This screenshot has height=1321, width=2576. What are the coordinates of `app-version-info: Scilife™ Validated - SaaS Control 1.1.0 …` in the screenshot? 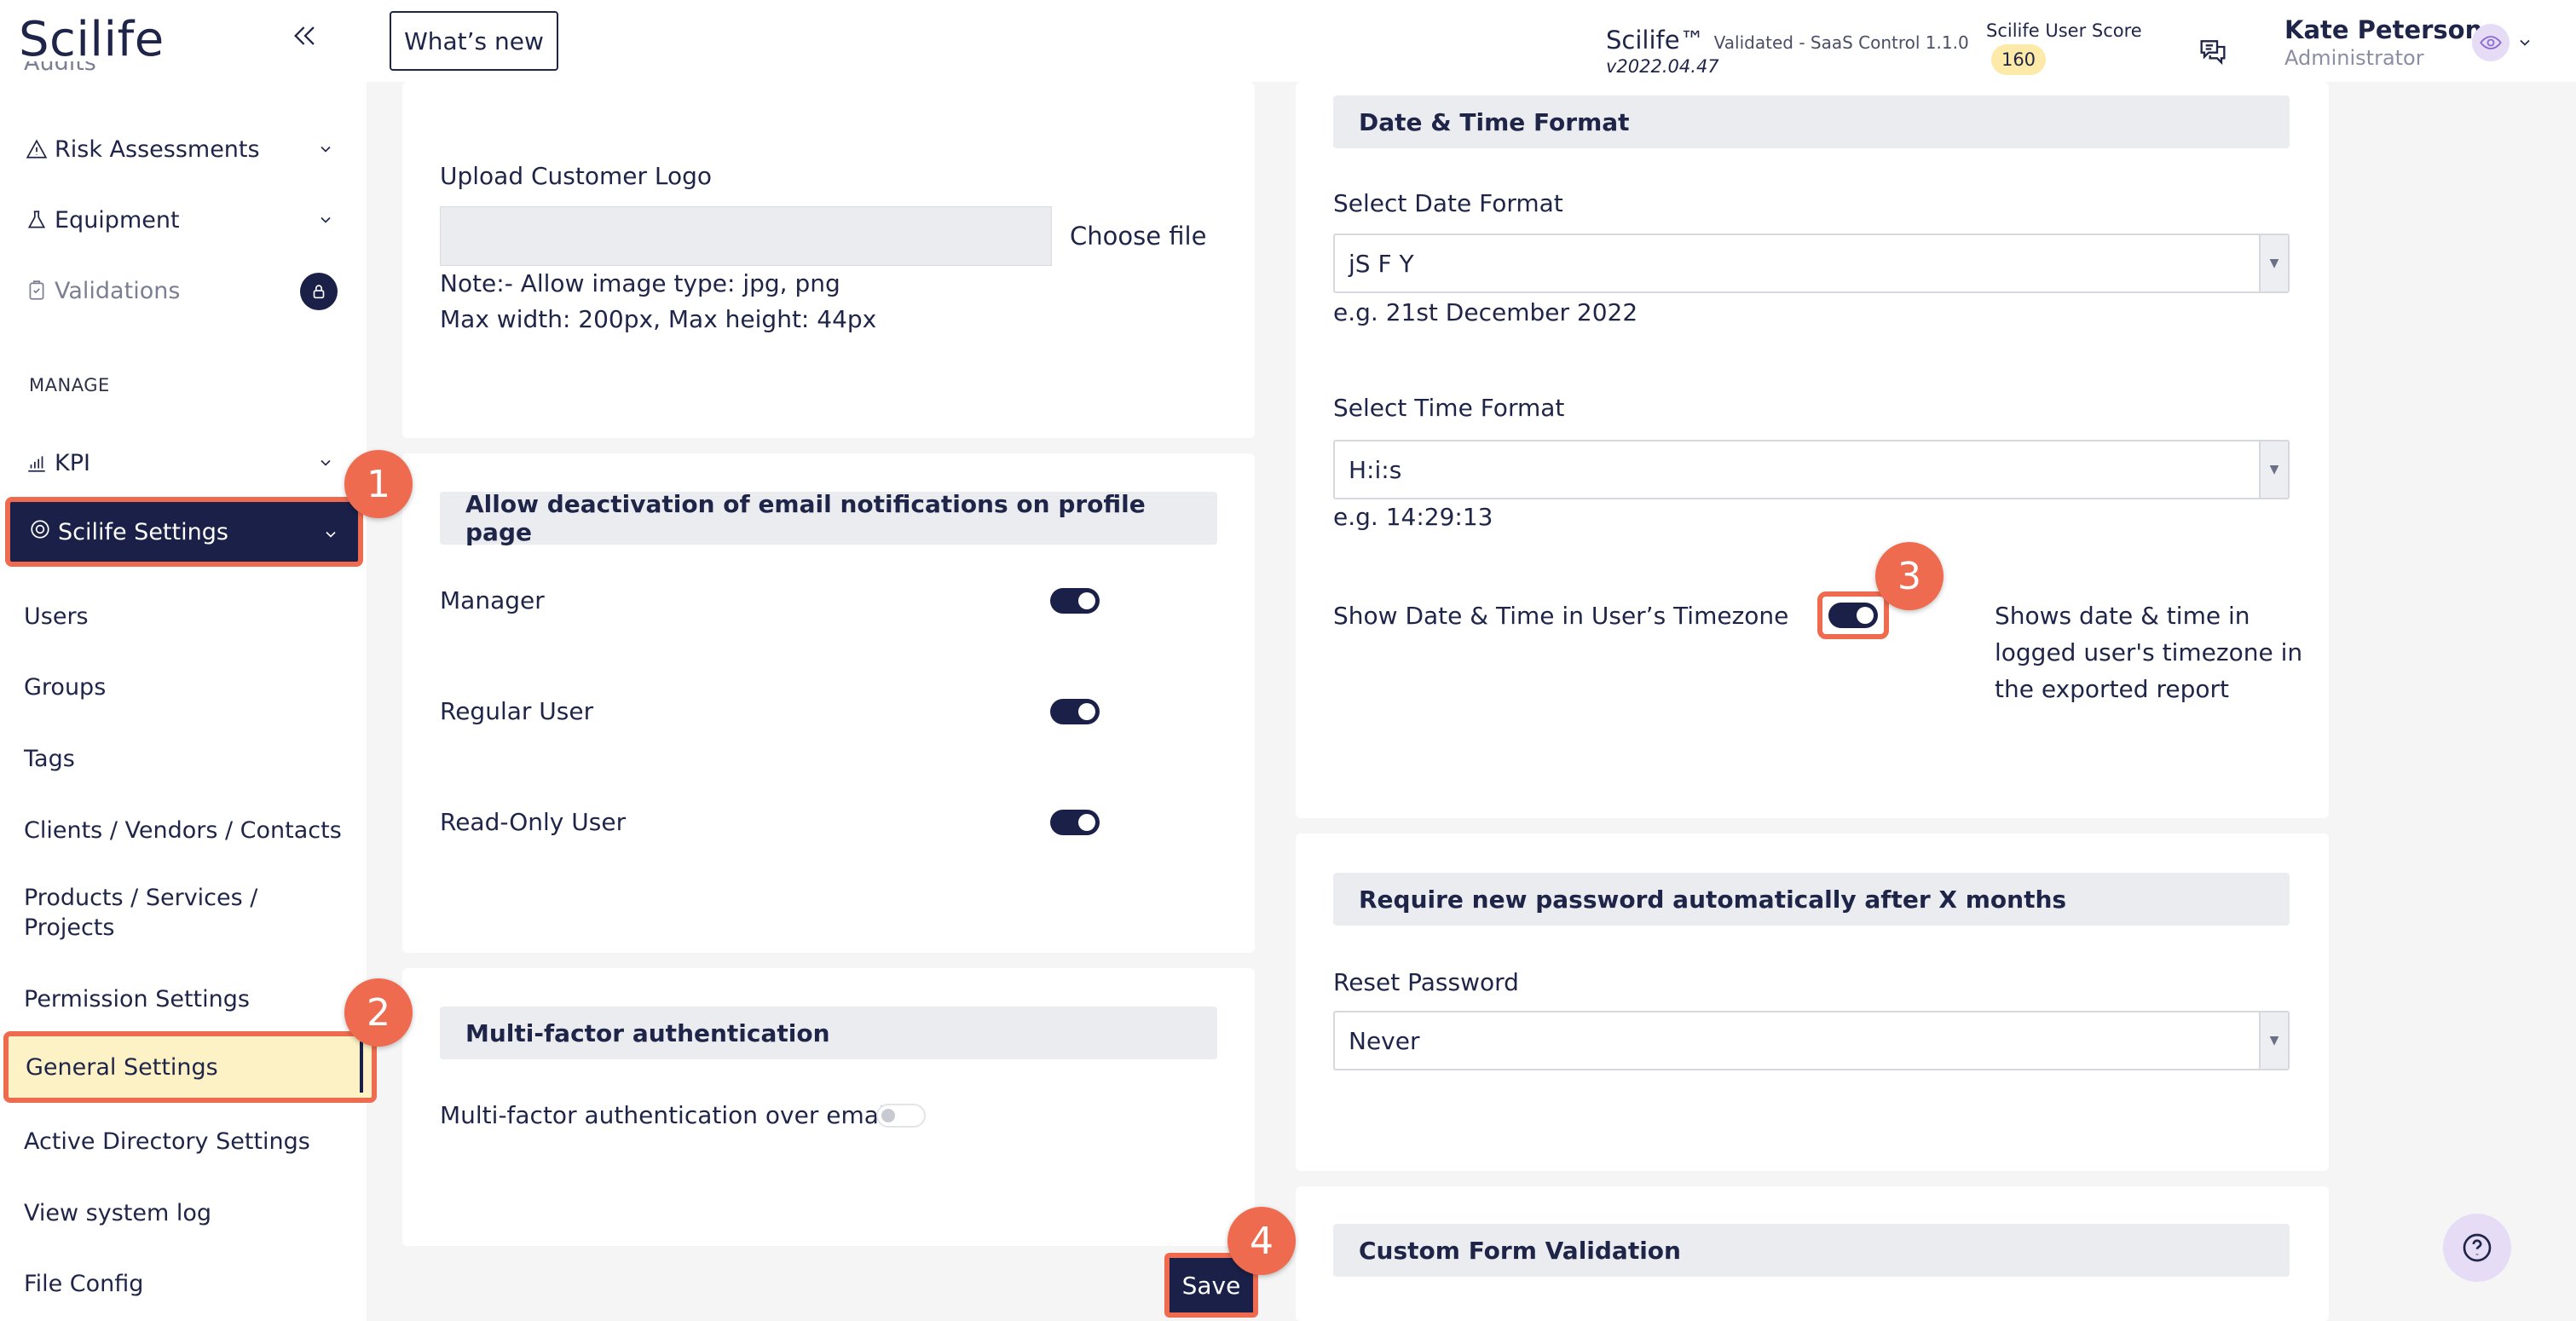 It's located at (1787, 52).